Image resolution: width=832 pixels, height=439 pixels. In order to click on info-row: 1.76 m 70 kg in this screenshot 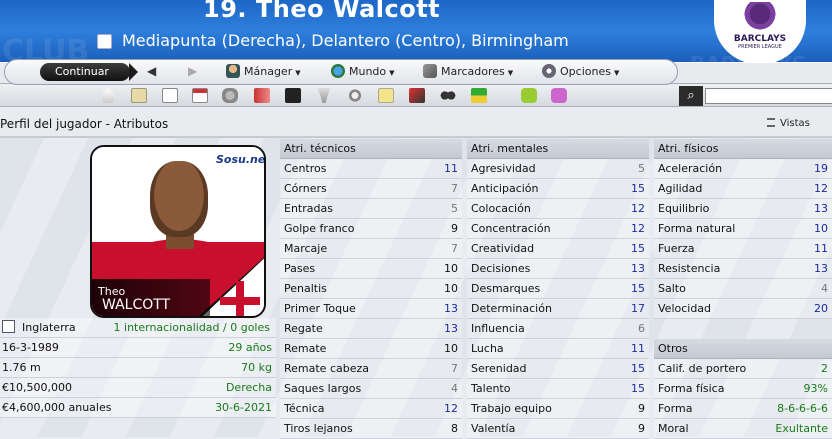, I will do `click(138, 368)`.